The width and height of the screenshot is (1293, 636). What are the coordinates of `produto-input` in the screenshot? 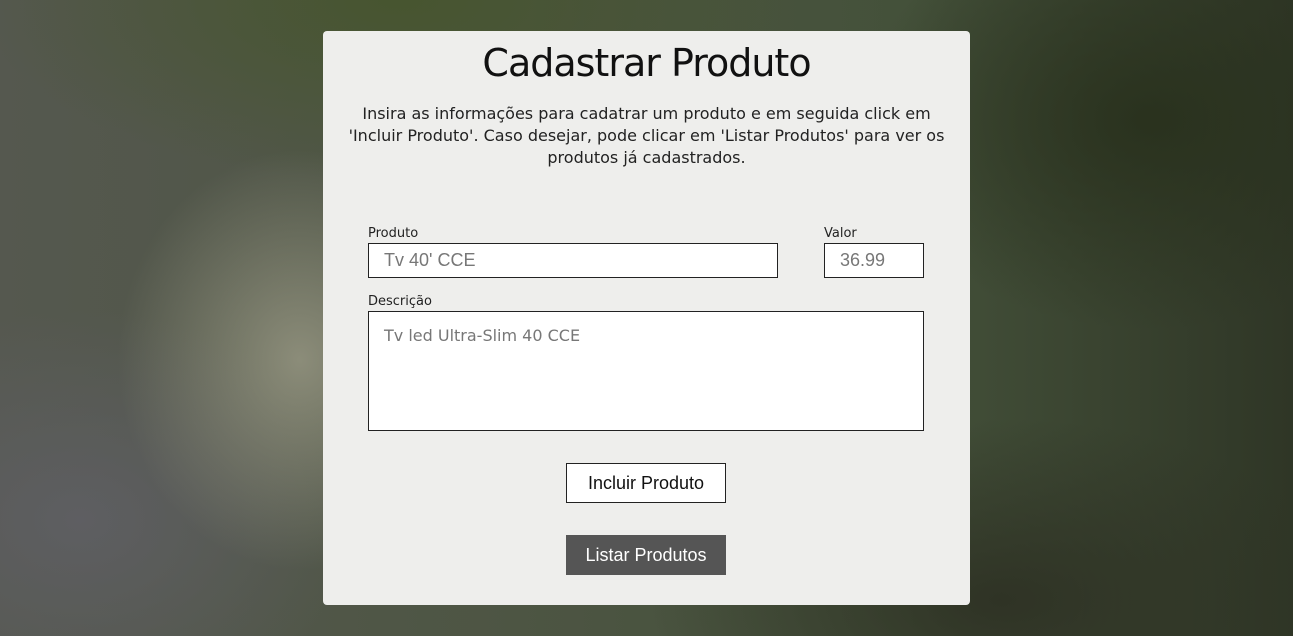 It's located at (573, 260).